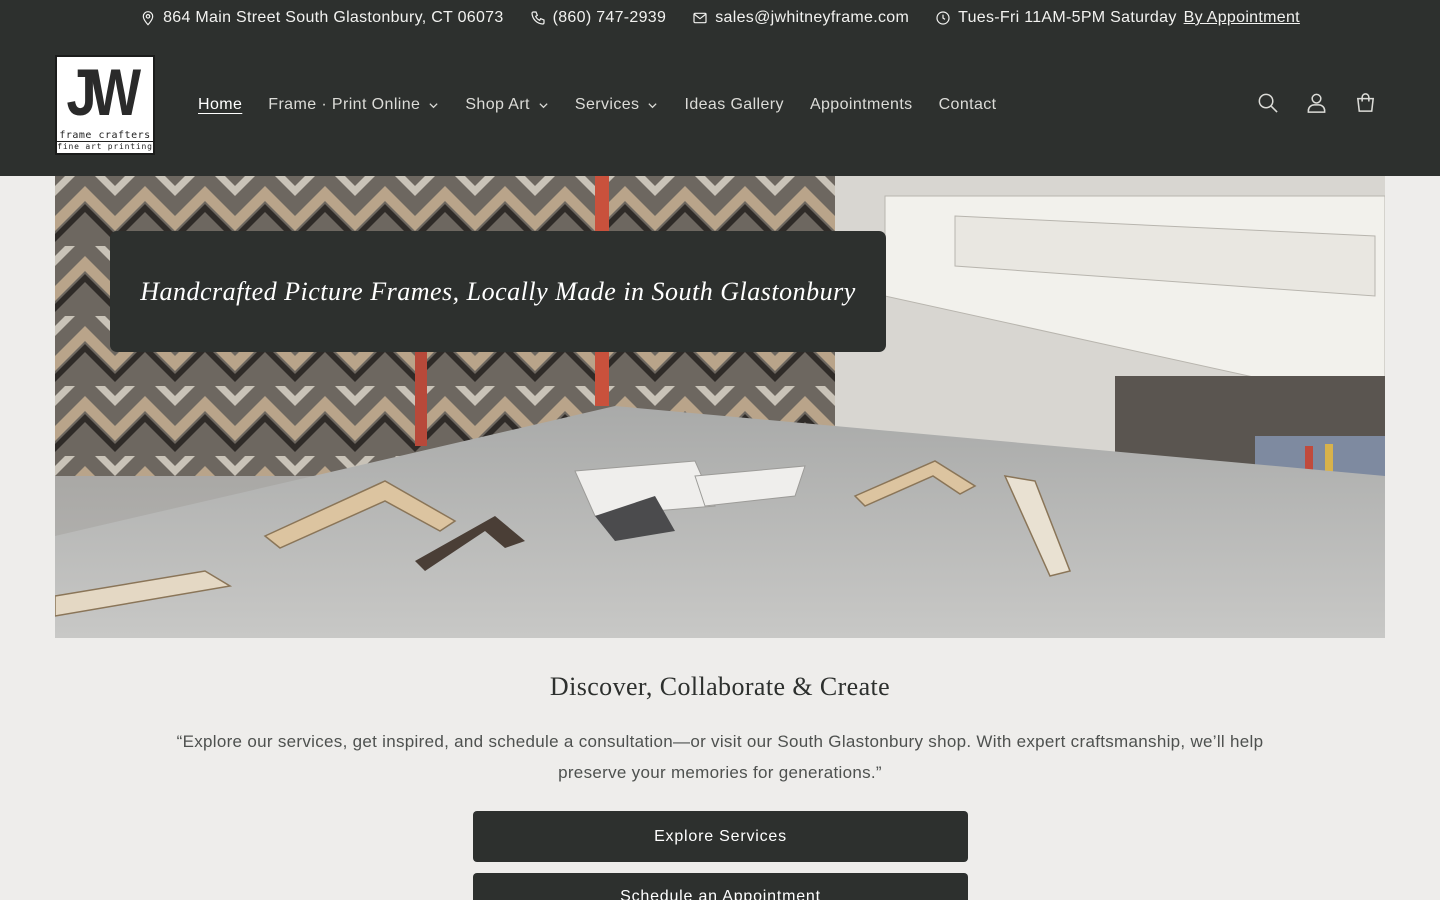 The width and height of the screenshot is (1440, 900). What do you see at coordinates (1067, 17) in the screenshot?
I see `hours-text: Tues-Fri 11AM-5PM Saturday` at bounding box center [1067, 17].